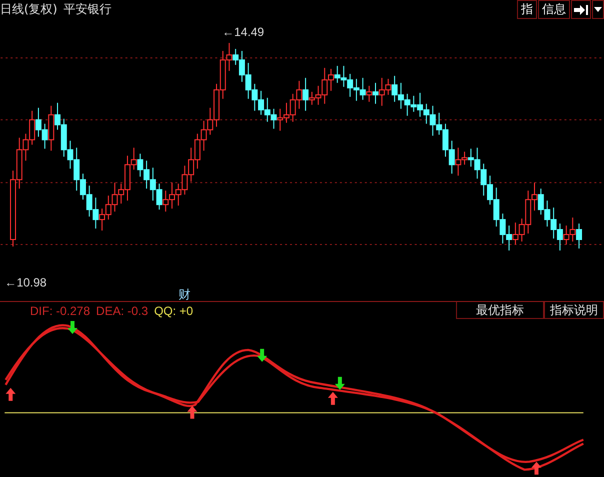 The image size is (604, 477). What do you see at coordinates (29, 9) in the screenshot?
I see `chart-period-label: 日线(复权)` at bounding box center [29, 9].